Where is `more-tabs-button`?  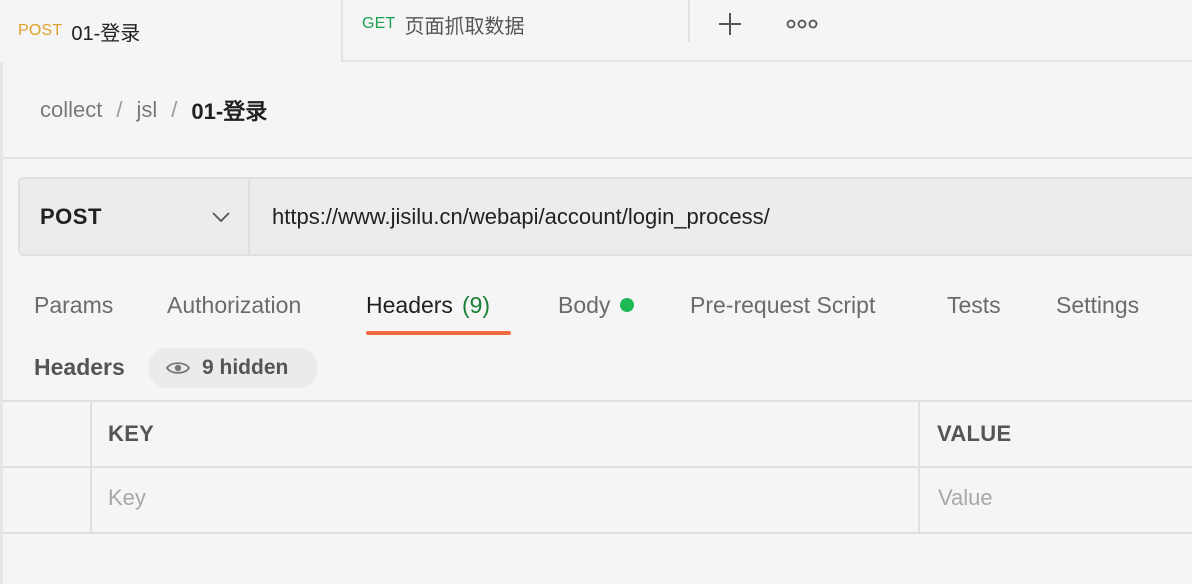 more-tabs-button is located at coordinates (802, 24).